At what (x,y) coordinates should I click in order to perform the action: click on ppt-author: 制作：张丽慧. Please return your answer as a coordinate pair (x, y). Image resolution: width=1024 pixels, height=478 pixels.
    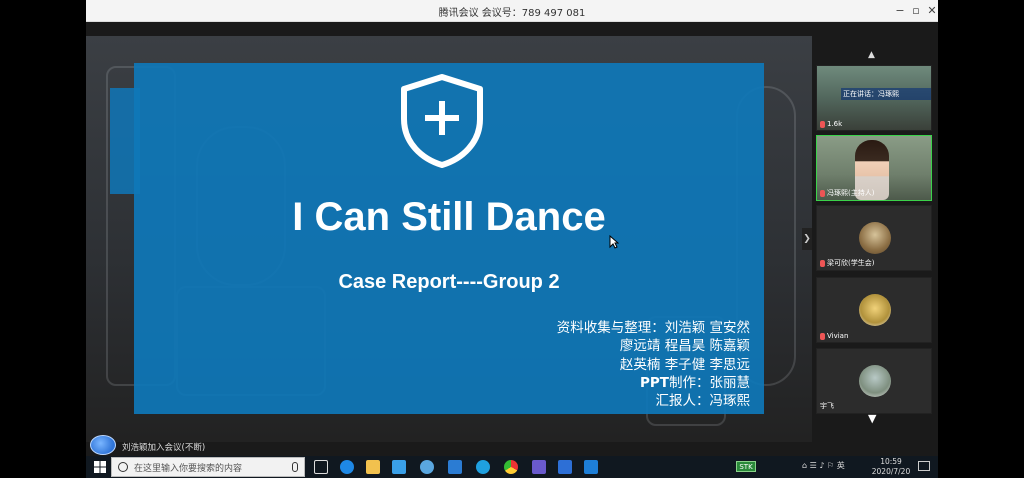
    Looking at the image, I should click on (709, 382).